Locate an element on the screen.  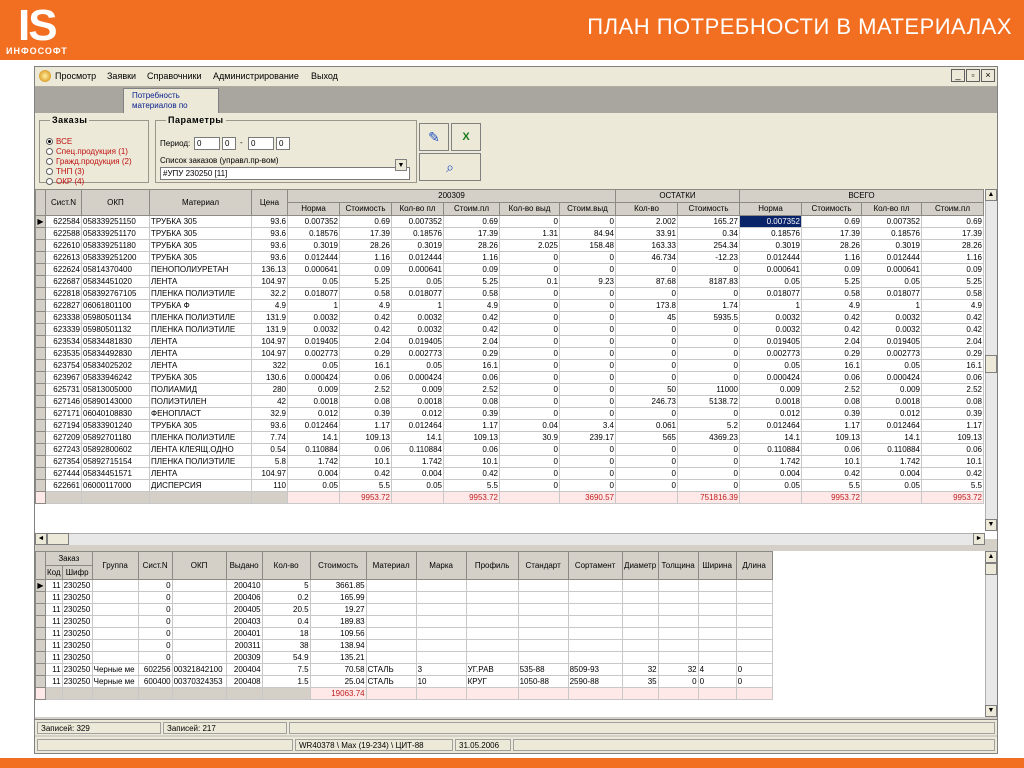
table-cell: 0.42 is located at coordinates (831, 473).